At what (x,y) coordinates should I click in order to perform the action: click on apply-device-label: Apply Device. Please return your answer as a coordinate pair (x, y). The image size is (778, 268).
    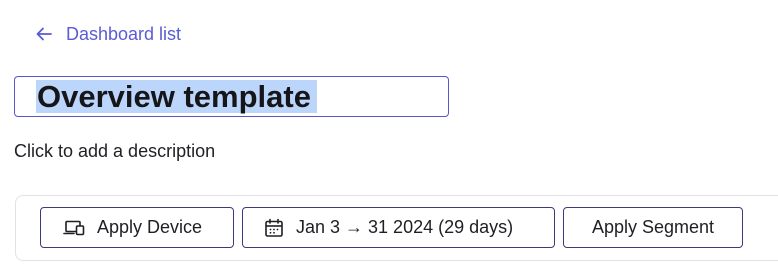
    Looking at the image, I should click on (150, 227).